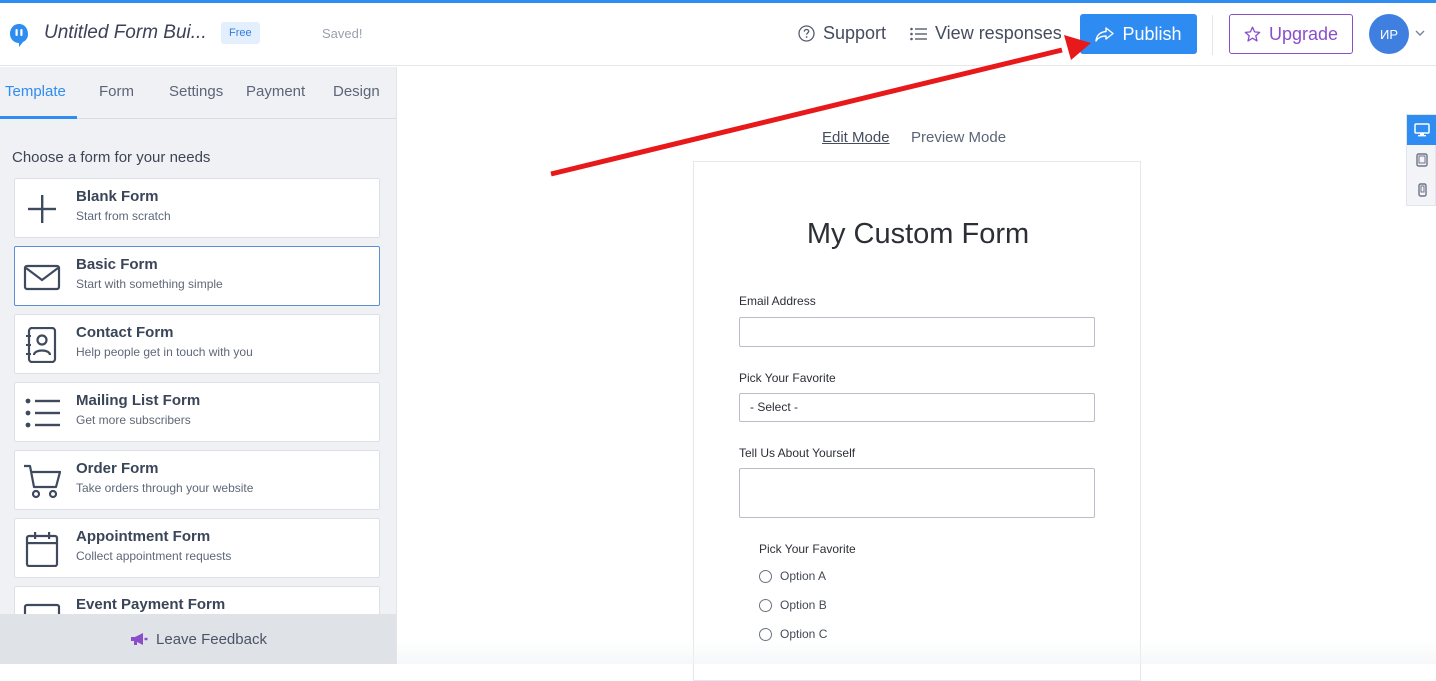 The height and width of the screenshot is (681, 1436). What do you see at coordinates (165, 488) in the screenshot?
I see `template-subtitle: Take orders through your website` at bounding box center [165, 488].